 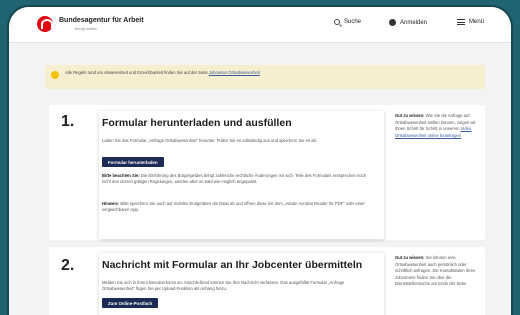 What do you see at coordinates (392, 22) in the screenshot?
I see `user-icon` at bounding box center [392, 22].